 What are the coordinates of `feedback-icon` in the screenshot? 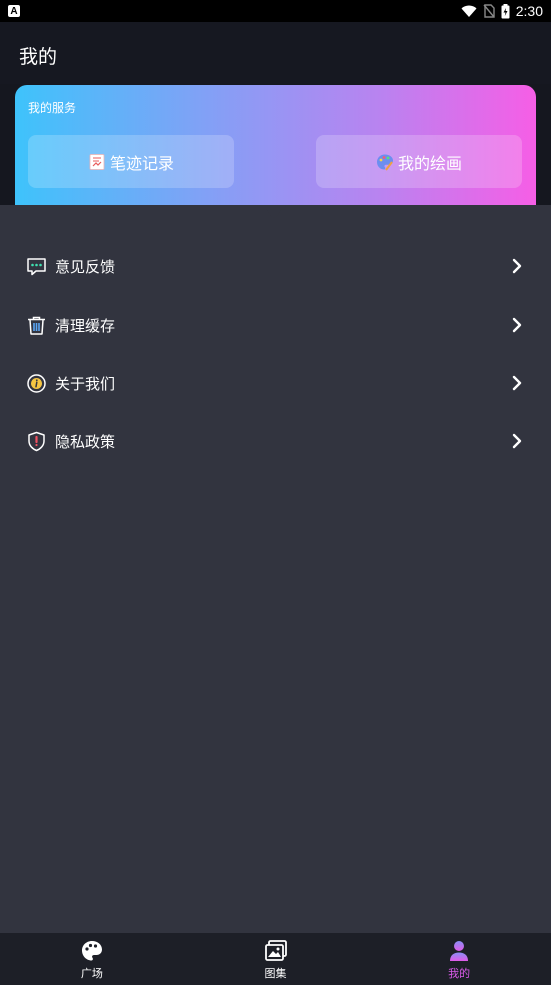 It's located at (36, 266).